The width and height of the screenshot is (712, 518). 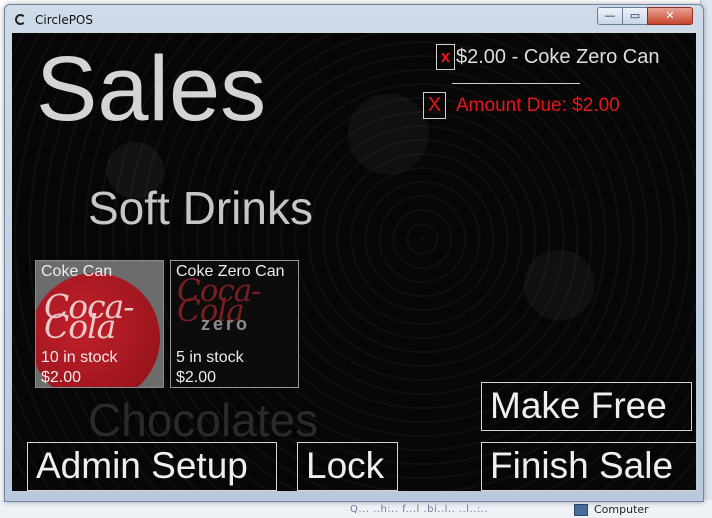 What do you see at coordinates (635, 16) in the screenshot?
I see `maximize-button: ▭` at bounding box center [635, 16].